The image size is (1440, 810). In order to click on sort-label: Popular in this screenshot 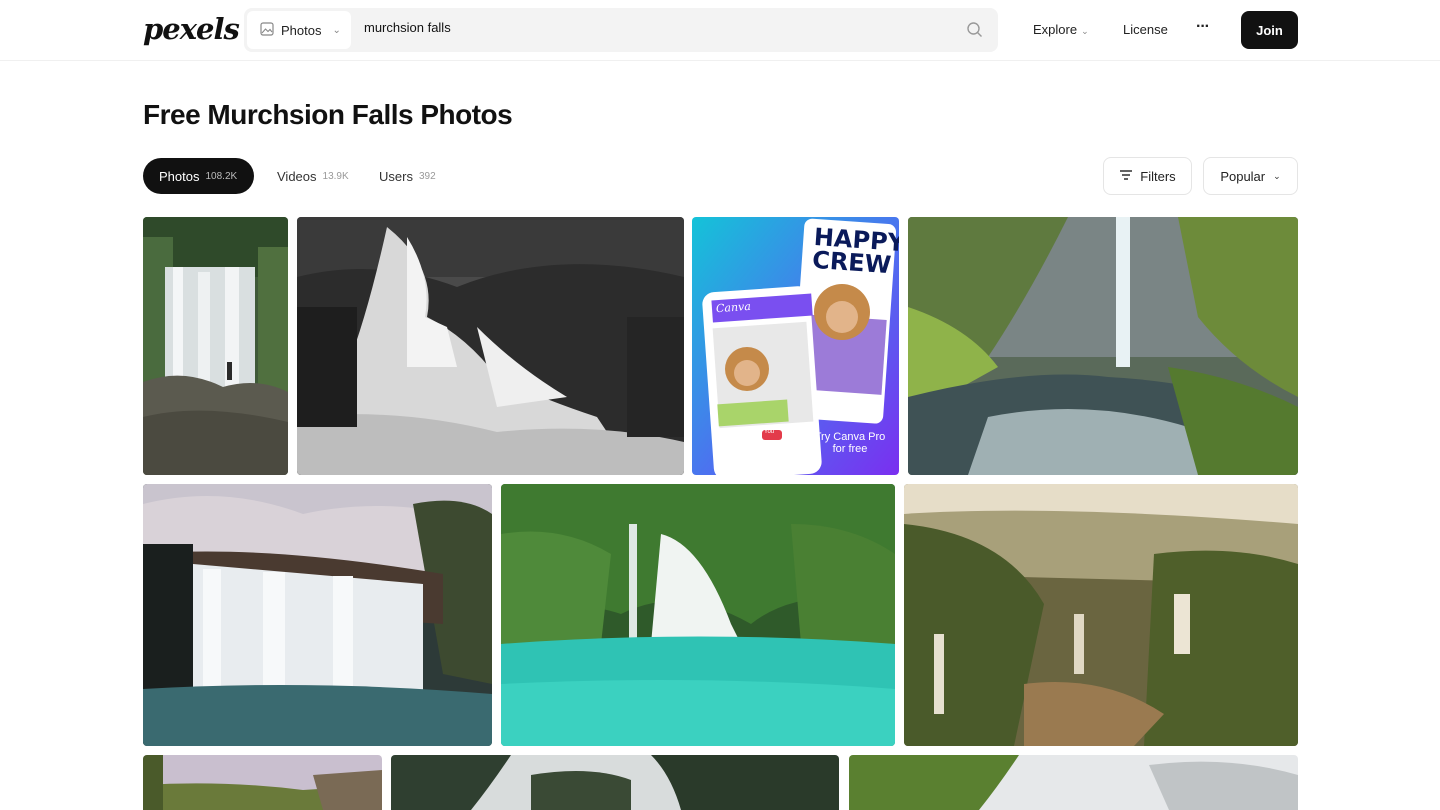, I will do `click(1243, 176)`.